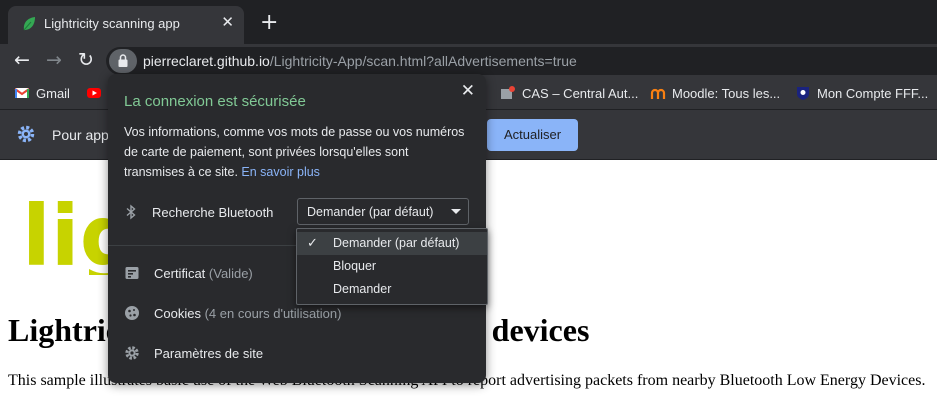 The image size is (937, 406). What do you see at coordinates (209, 353) in the screenshot?
I see `site-settings-label: Paramètres de site` at bounding box center [209, 353].